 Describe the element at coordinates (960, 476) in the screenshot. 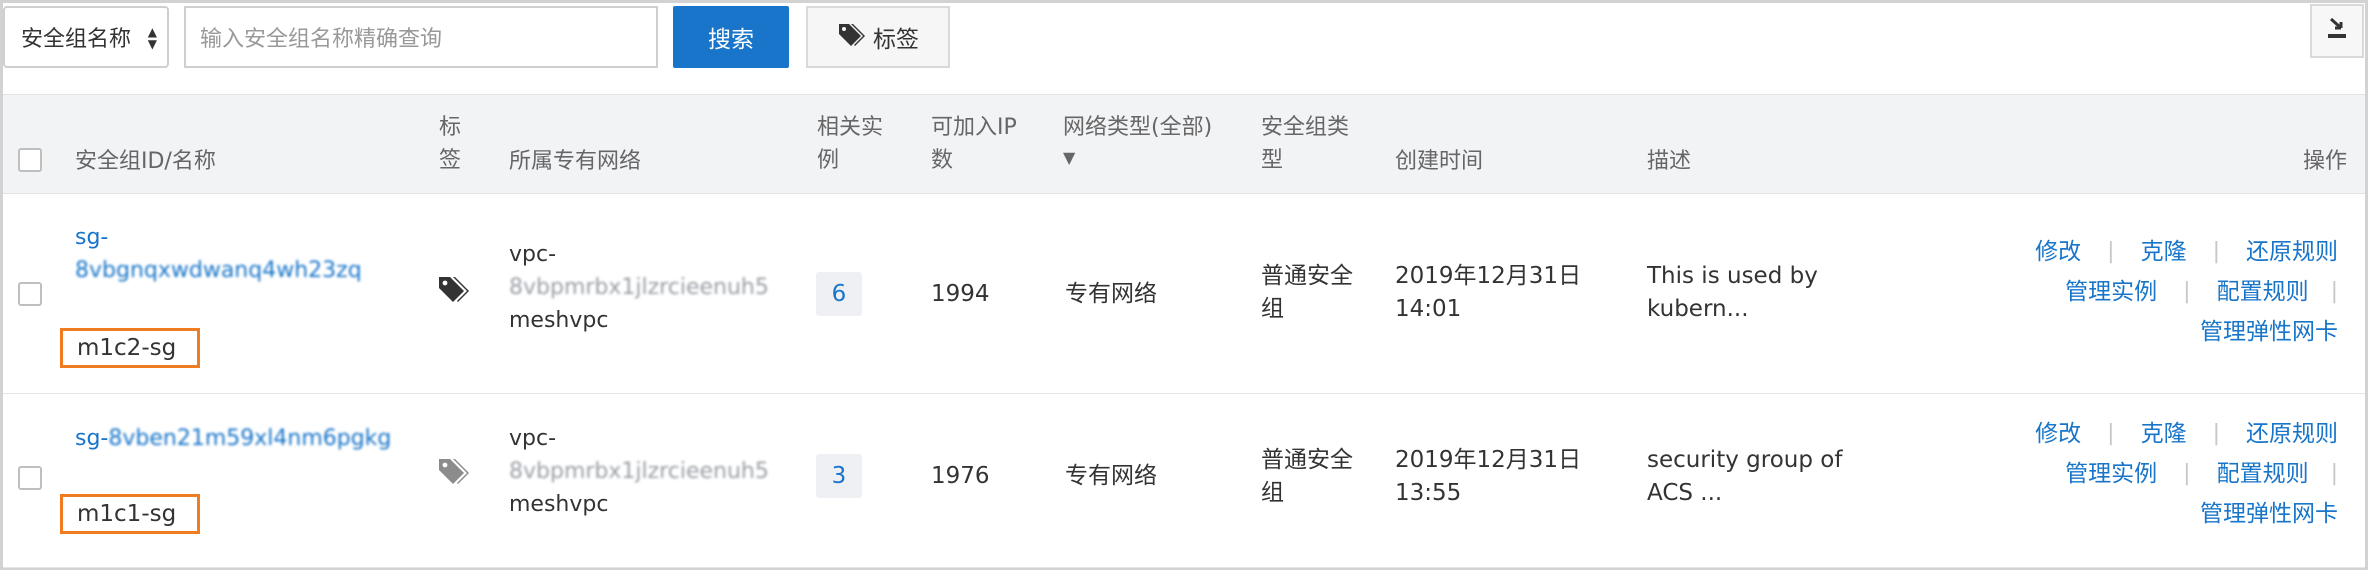

I see `available-ips: 1976` at that location.